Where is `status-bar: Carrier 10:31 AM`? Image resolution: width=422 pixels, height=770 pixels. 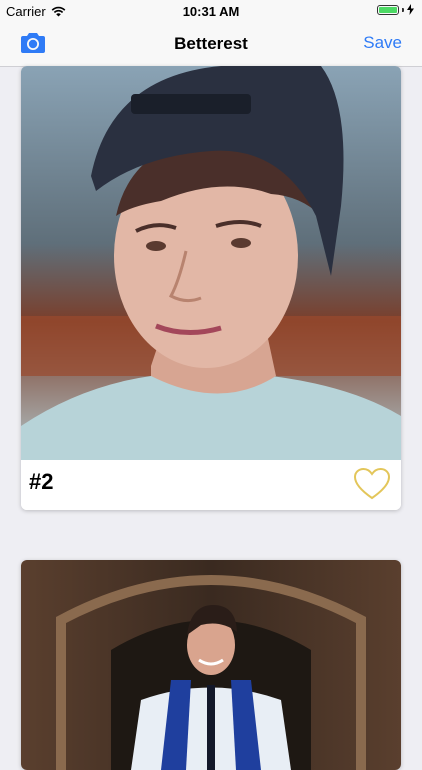
status-bar: Carrier 10:31 AM is located at coordinates (211, 11).